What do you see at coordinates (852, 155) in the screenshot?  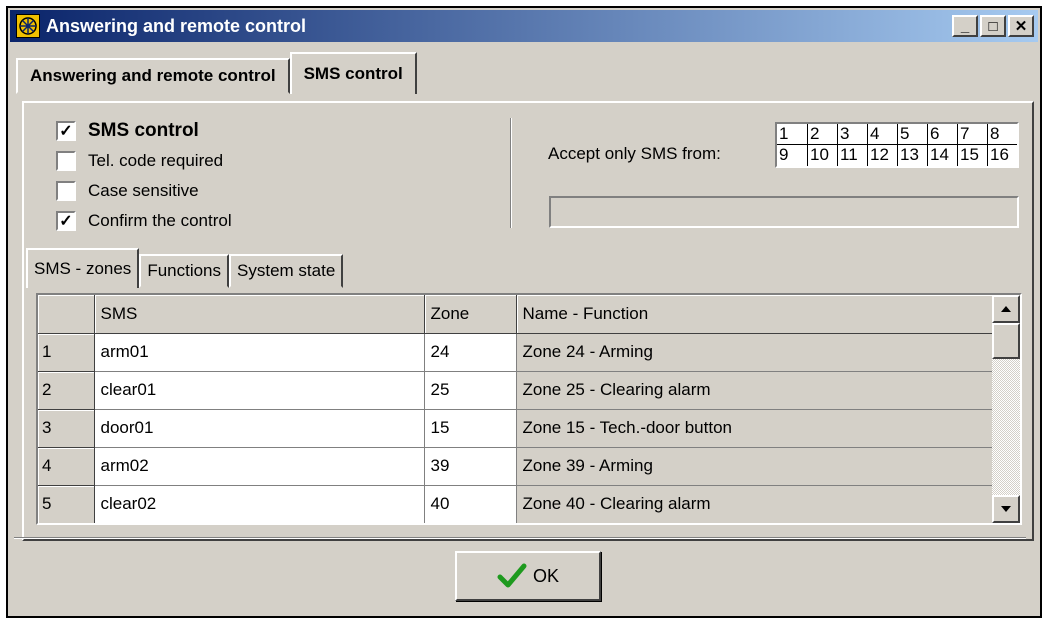 I see `phone-number-cell: 11` at bounding box center [852, 155].